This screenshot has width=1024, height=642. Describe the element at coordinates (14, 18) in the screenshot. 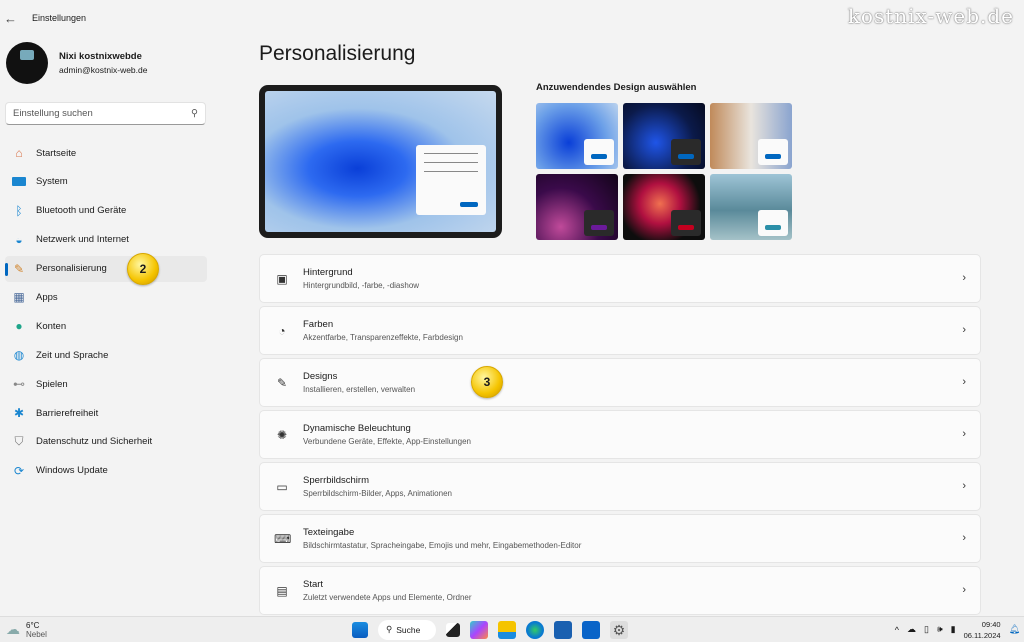

I see `back-arrow-icon: ←` at that location.